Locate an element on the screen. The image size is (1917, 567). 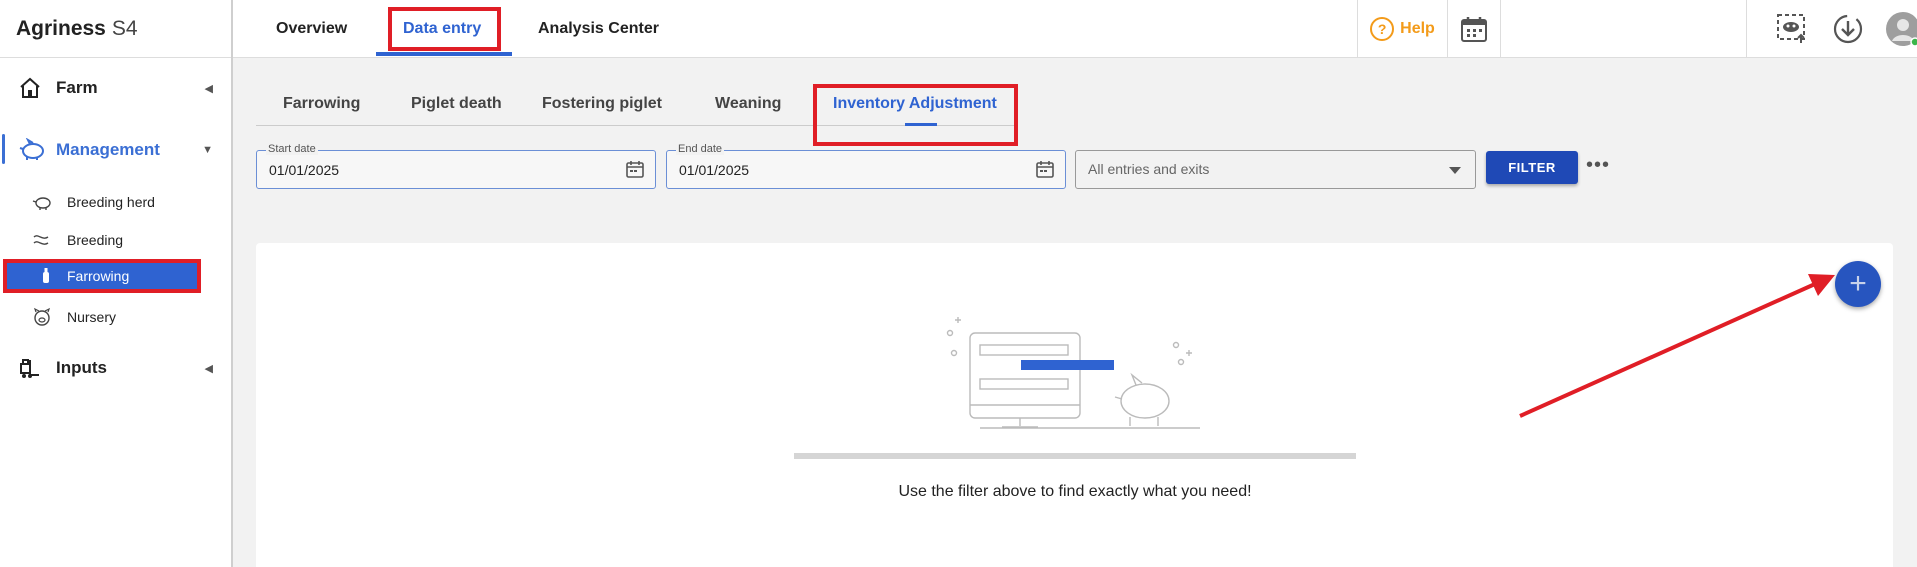
sidebar-item-nursery: Nursery is located at coordinates (115, 317).